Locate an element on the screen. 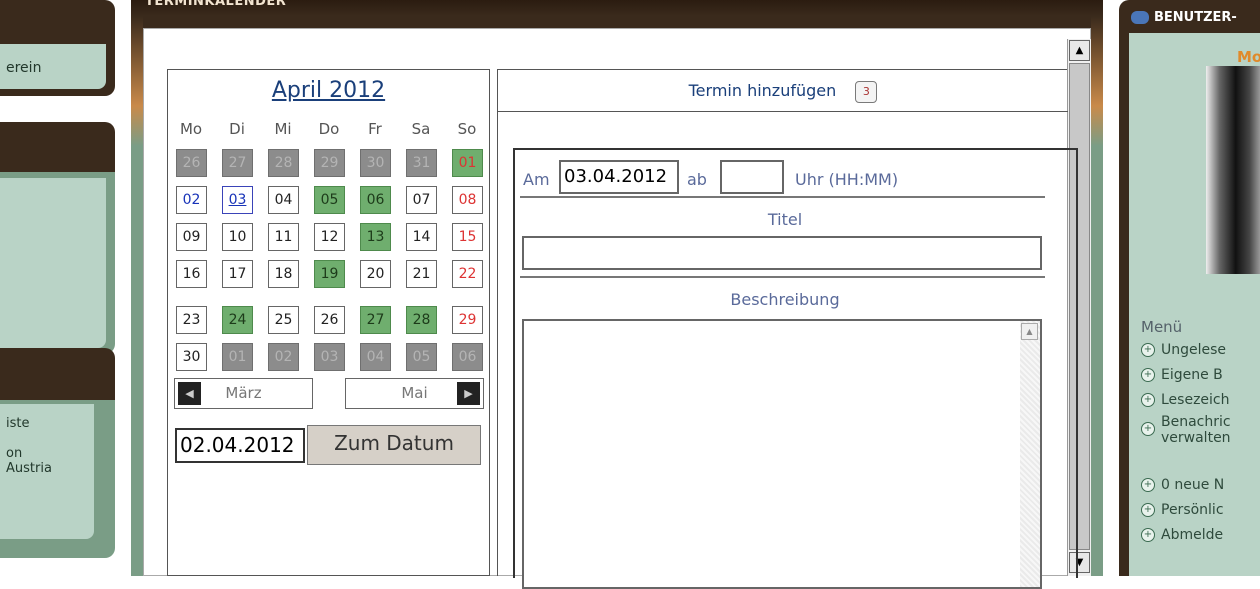 This screenshot has width=1260, height=589. left-panel-text-austria: Austria is located at coordinates (29, 468).